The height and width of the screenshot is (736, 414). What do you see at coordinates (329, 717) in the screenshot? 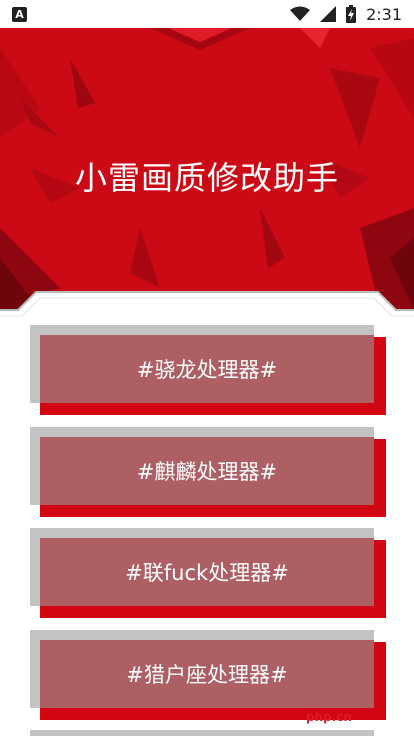
I see `watermark: php.cn` at bounding box center [329, 717].